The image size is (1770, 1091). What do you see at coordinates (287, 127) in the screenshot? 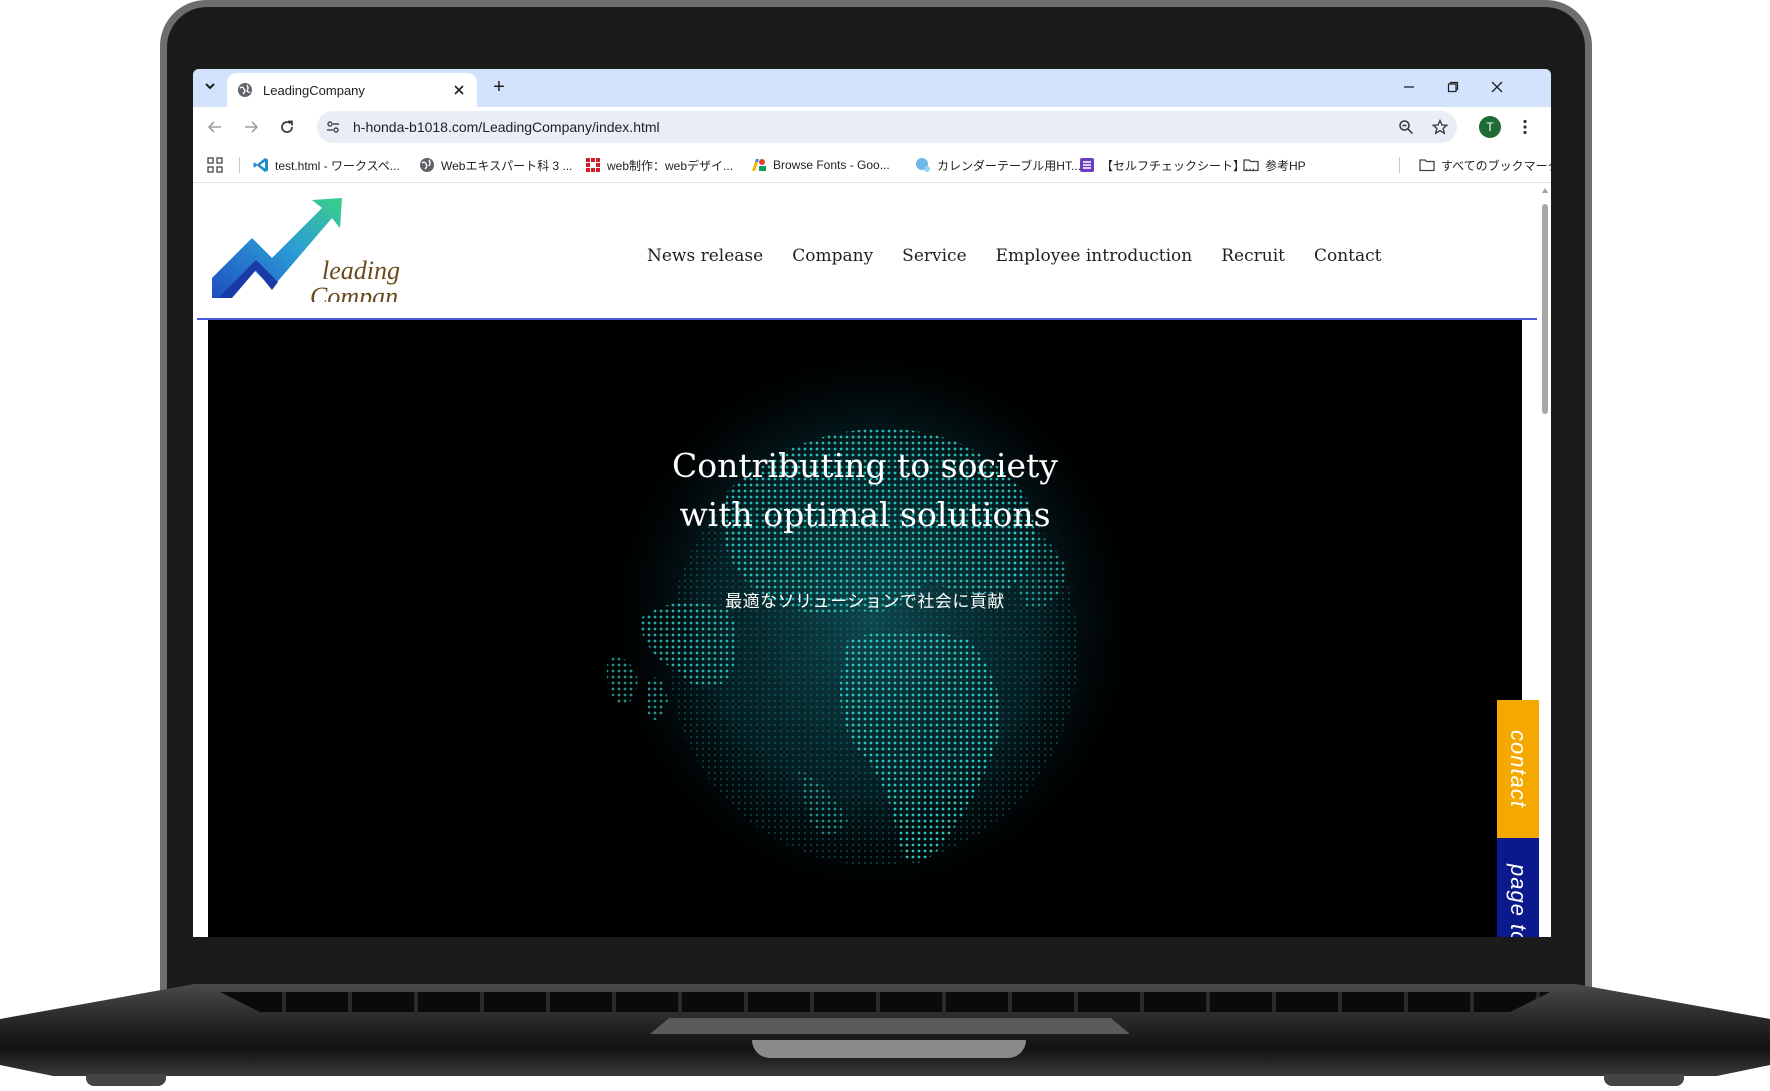
I see `reload-icon` at bounding box center [287, 127].